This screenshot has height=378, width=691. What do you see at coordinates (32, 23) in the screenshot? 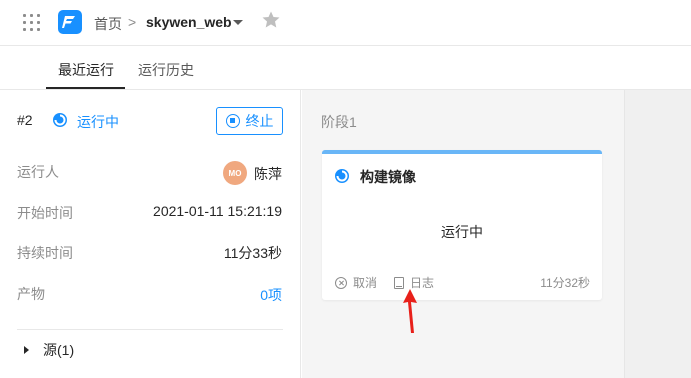
I see `apps-grid-icon` at bounding box center [32, 23].